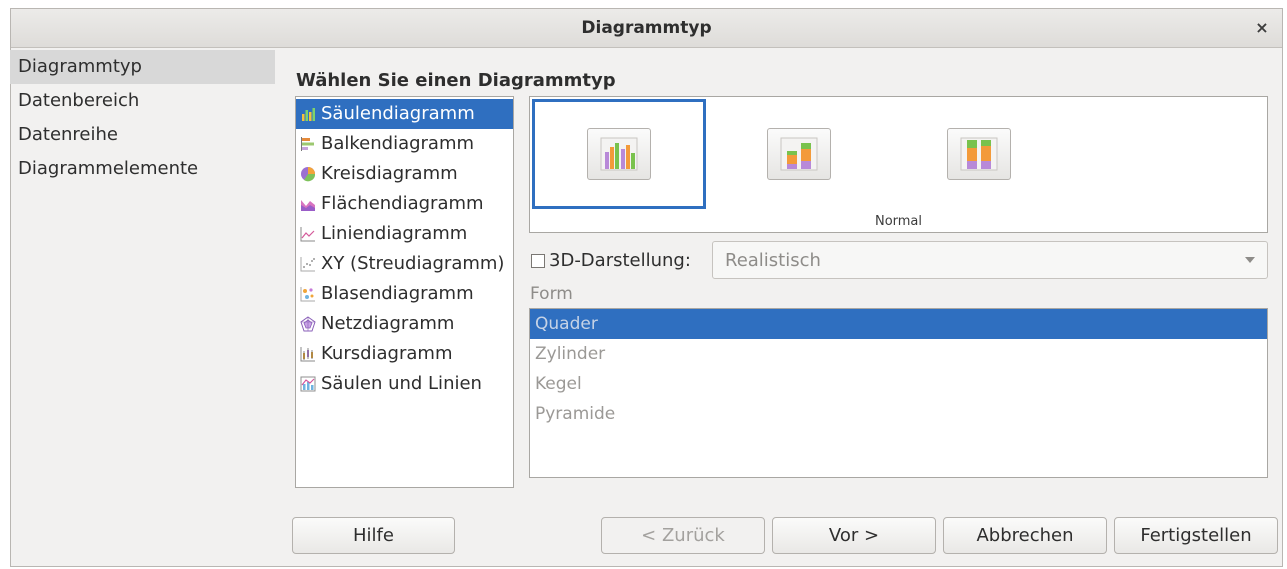 The width and height of the screenshot is (1287, 569). Describe the element at coordinates (398, 143) in the screenshot. I see `chart-type-label: Balkendiagramm` at that location.